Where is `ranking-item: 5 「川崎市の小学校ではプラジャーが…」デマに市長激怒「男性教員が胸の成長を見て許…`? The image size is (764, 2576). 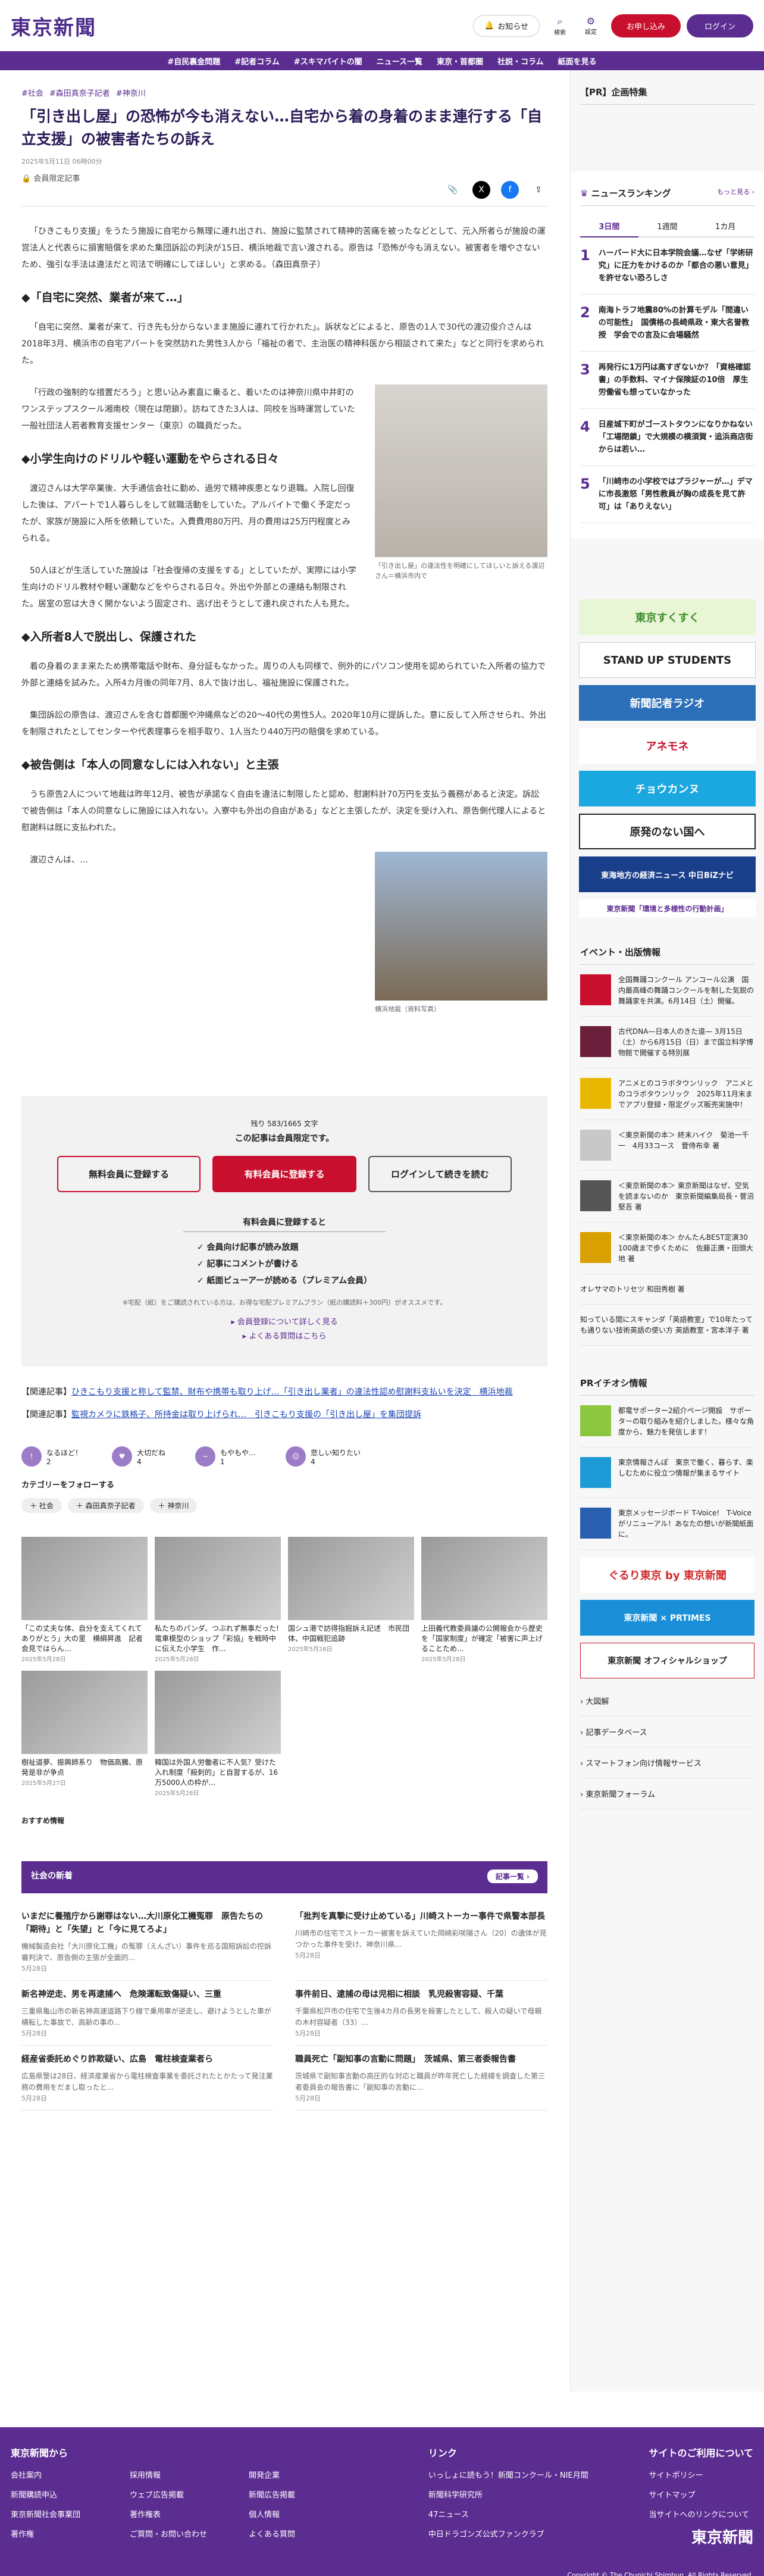 ranking-item: 5 「川崎市の小学校ではプラジャーが…」デマに市長激怒「男性教員が胸の成長を見て許… is located at coordinates (667, 494).